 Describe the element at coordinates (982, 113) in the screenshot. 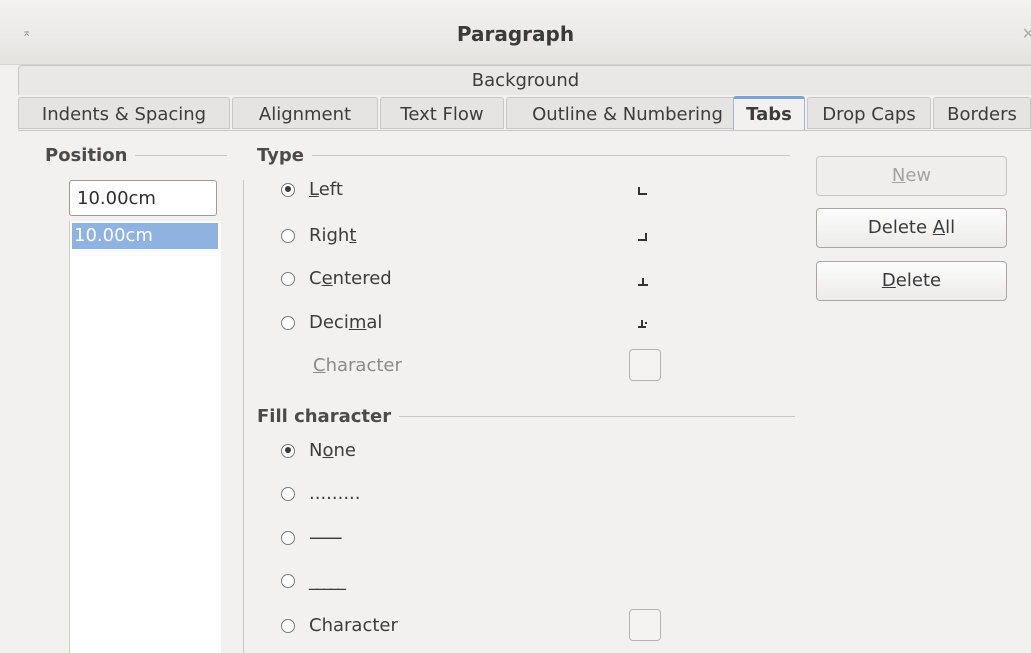

I see `tab-borders: Borders` at that location.